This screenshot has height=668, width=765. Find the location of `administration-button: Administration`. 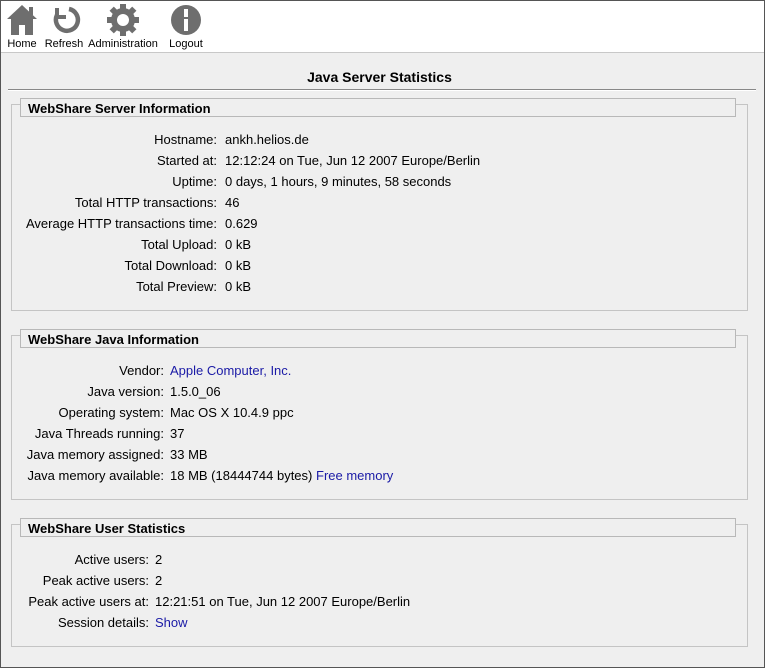

administration-button: Administration is located at coordinates (123, 26).